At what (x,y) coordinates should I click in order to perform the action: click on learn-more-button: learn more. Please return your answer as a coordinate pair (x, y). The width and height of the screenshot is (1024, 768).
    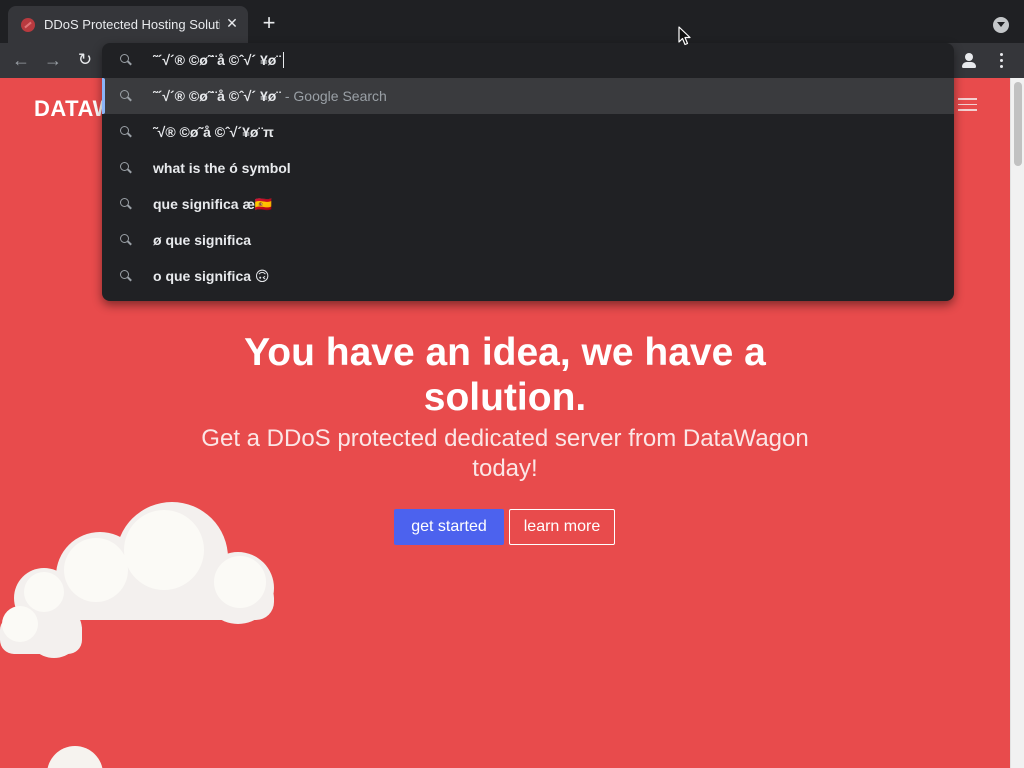
    Looking at the image, I should click on (562, 527).